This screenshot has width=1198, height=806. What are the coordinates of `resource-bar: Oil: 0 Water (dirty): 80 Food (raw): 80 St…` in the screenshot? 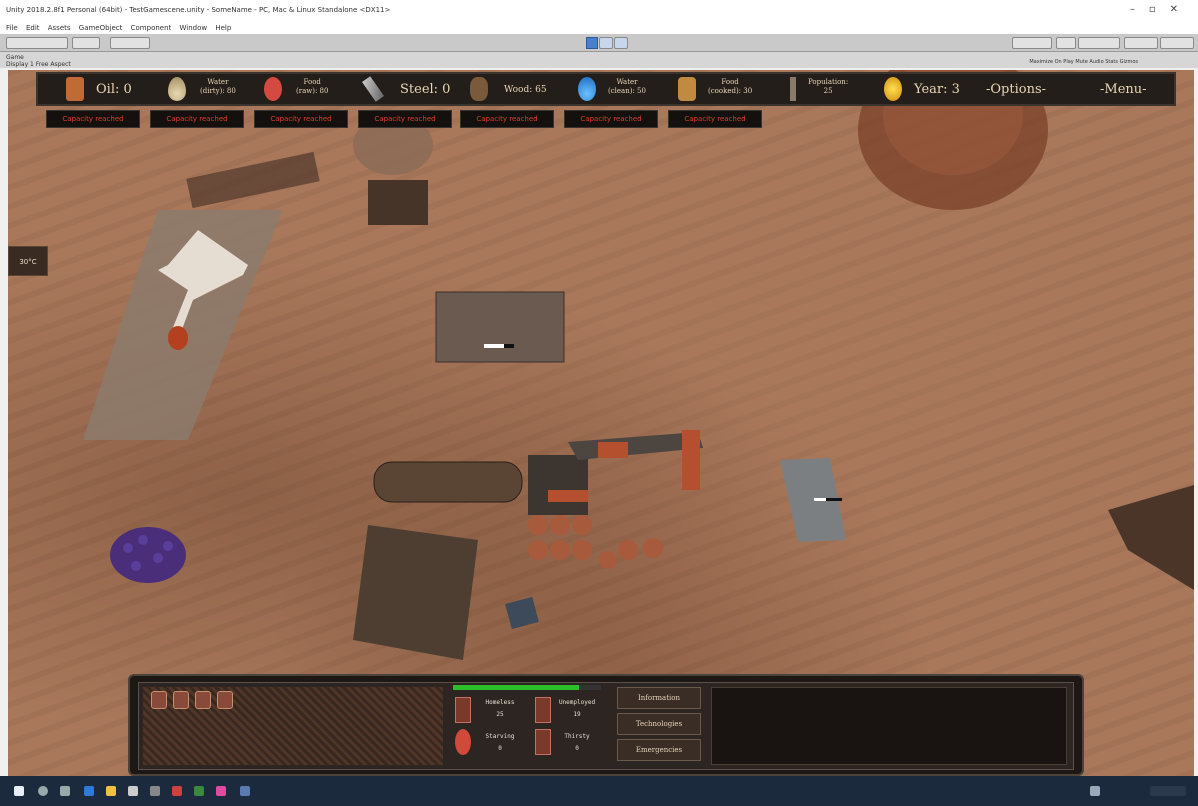 It's located at (606, 89).